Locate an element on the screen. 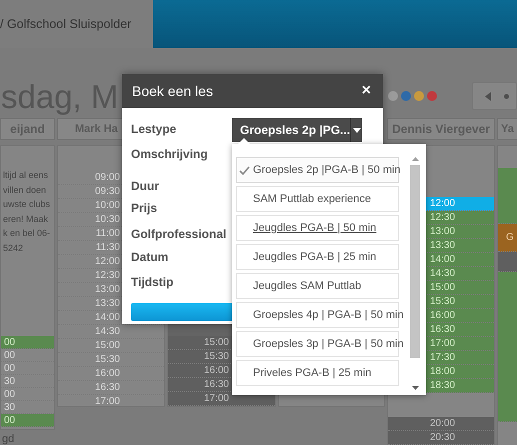 Image resolution: width=517 pixels, height=445 pixels. note-line: villen doen is located at coordinates (25, 190).